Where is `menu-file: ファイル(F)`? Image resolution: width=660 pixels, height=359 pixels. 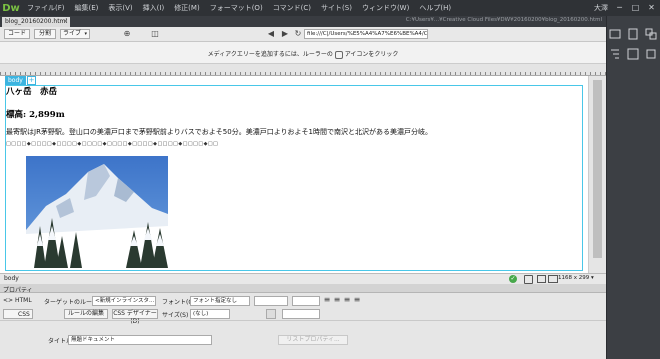
menu-file: ファイル(F) is located at coordinates (46, 8).